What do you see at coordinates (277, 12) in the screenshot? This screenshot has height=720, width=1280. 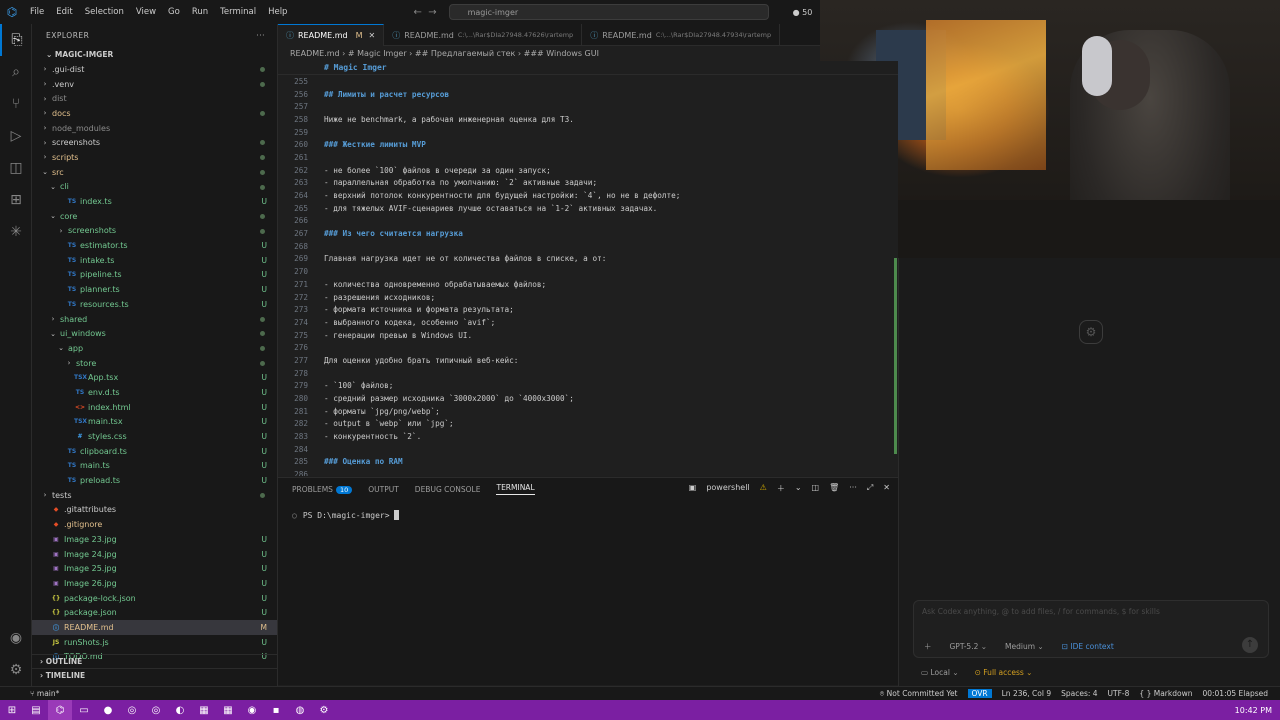 I see `menu-item-help: Help` at bounding box center [277, 12].